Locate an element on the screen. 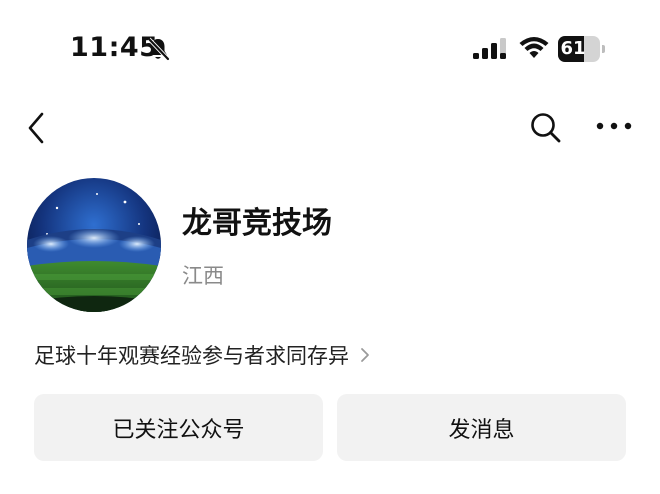 This screenshot has height=494, width=660. battery-body: 61 is located at coordinates (579, 49).